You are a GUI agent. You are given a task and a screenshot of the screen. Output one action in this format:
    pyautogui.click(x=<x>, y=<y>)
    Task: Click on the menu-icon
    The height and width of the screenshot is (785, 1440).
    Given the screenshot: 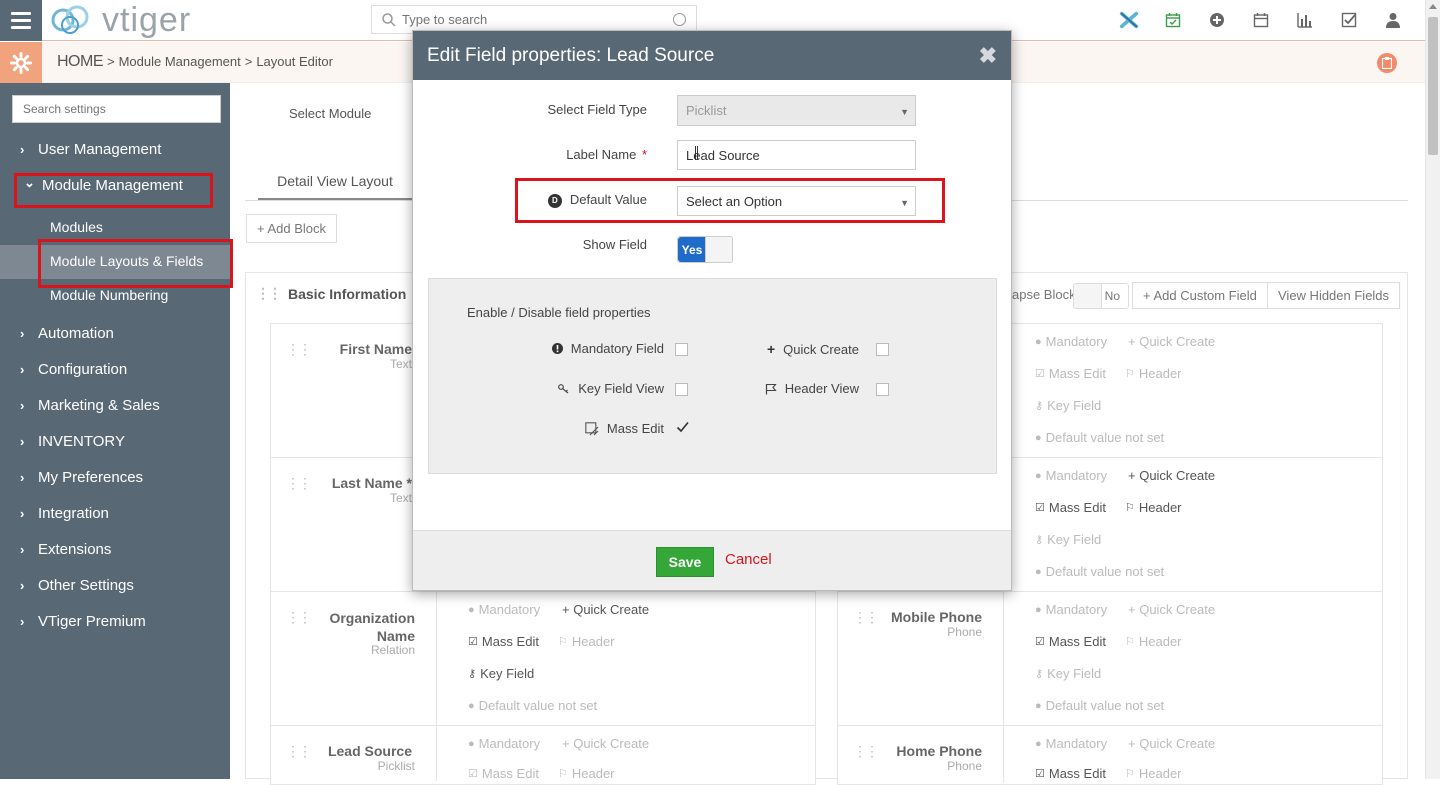 What is the action you would take?
    pyautogui.click(x=21, y=20)
    